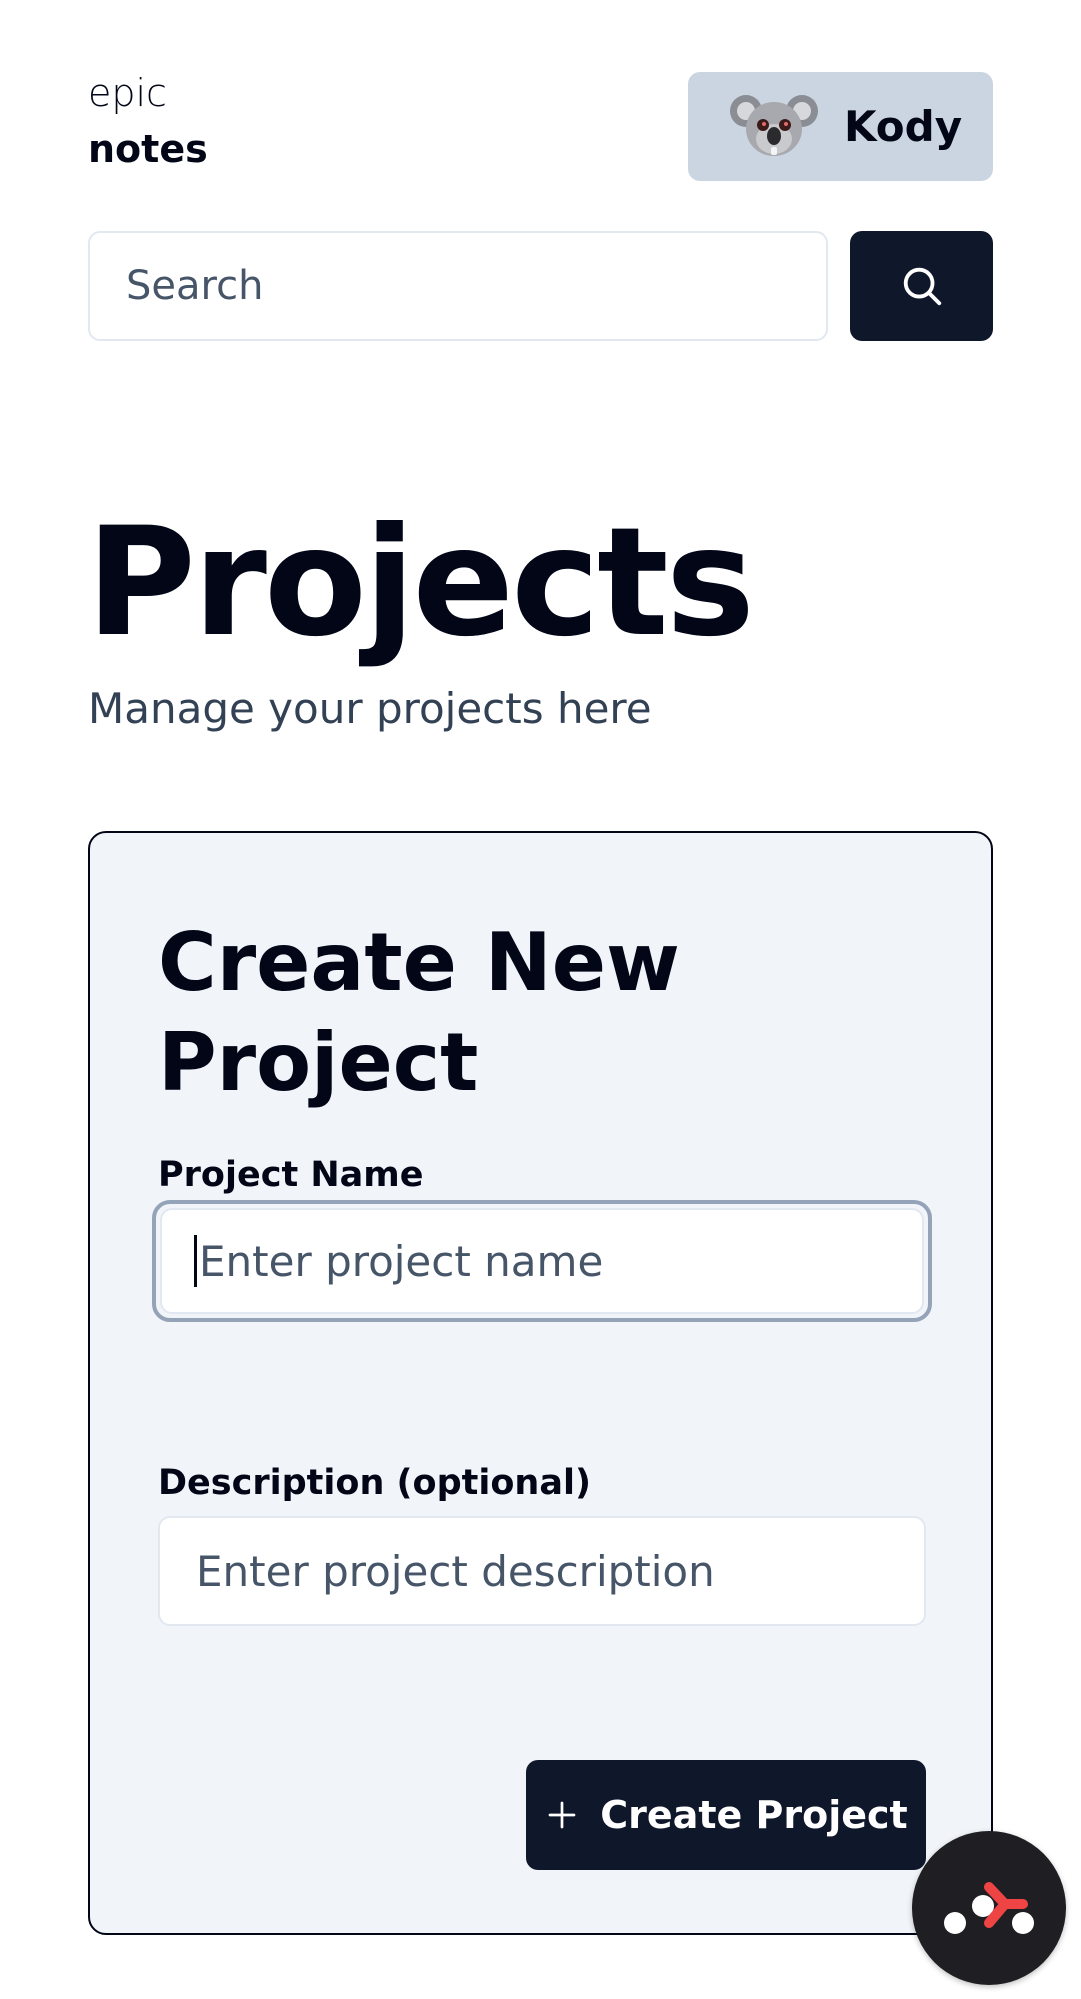 This screenshot has height=1999, width=1081. I want to click on project-name-focus-ring, so click(542, 1261).